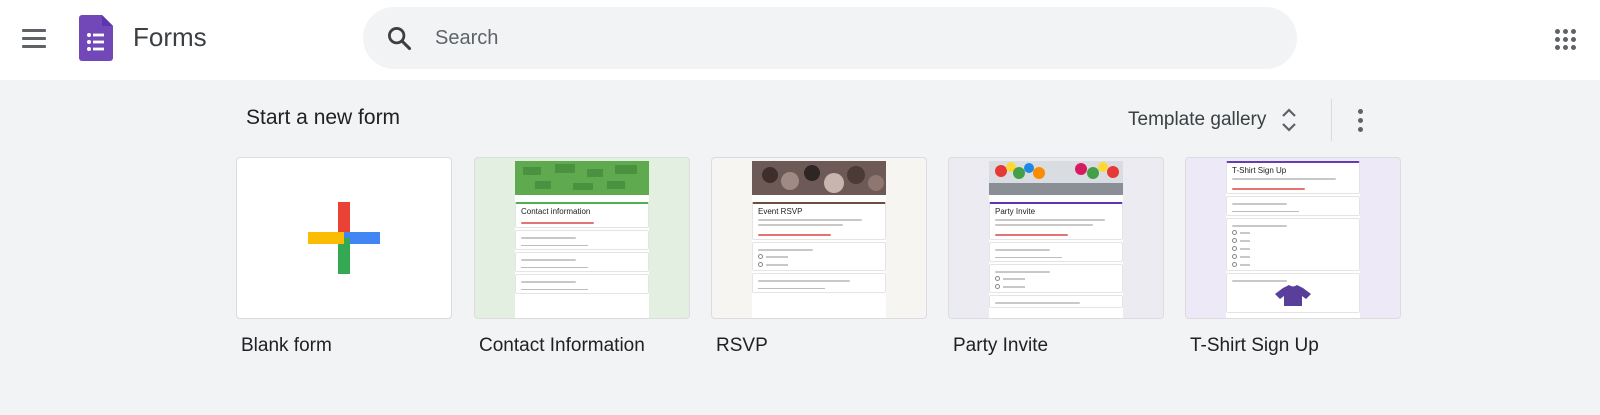 The height and width of the screenshot is (415, 1600). I want to click on more-options-button, so click(1360, 120).